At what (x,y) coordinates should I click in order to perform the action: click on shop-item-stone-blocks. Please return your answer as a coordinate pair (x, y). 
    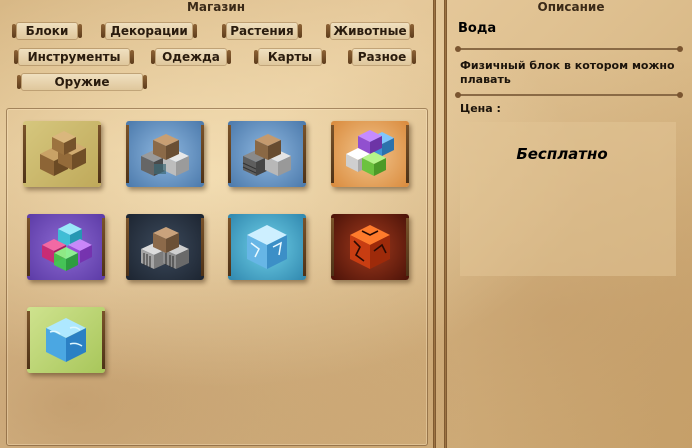
    Looking at the image, I should click on (165, 154).